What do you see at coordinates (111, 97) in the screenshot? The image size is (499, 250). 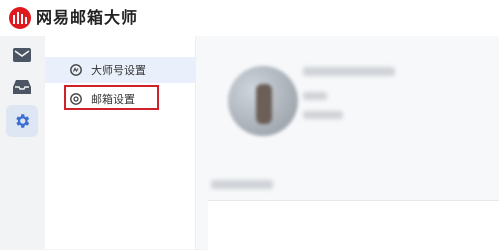 I see `highlight-annotation-box` at bounding box center [111, 97].